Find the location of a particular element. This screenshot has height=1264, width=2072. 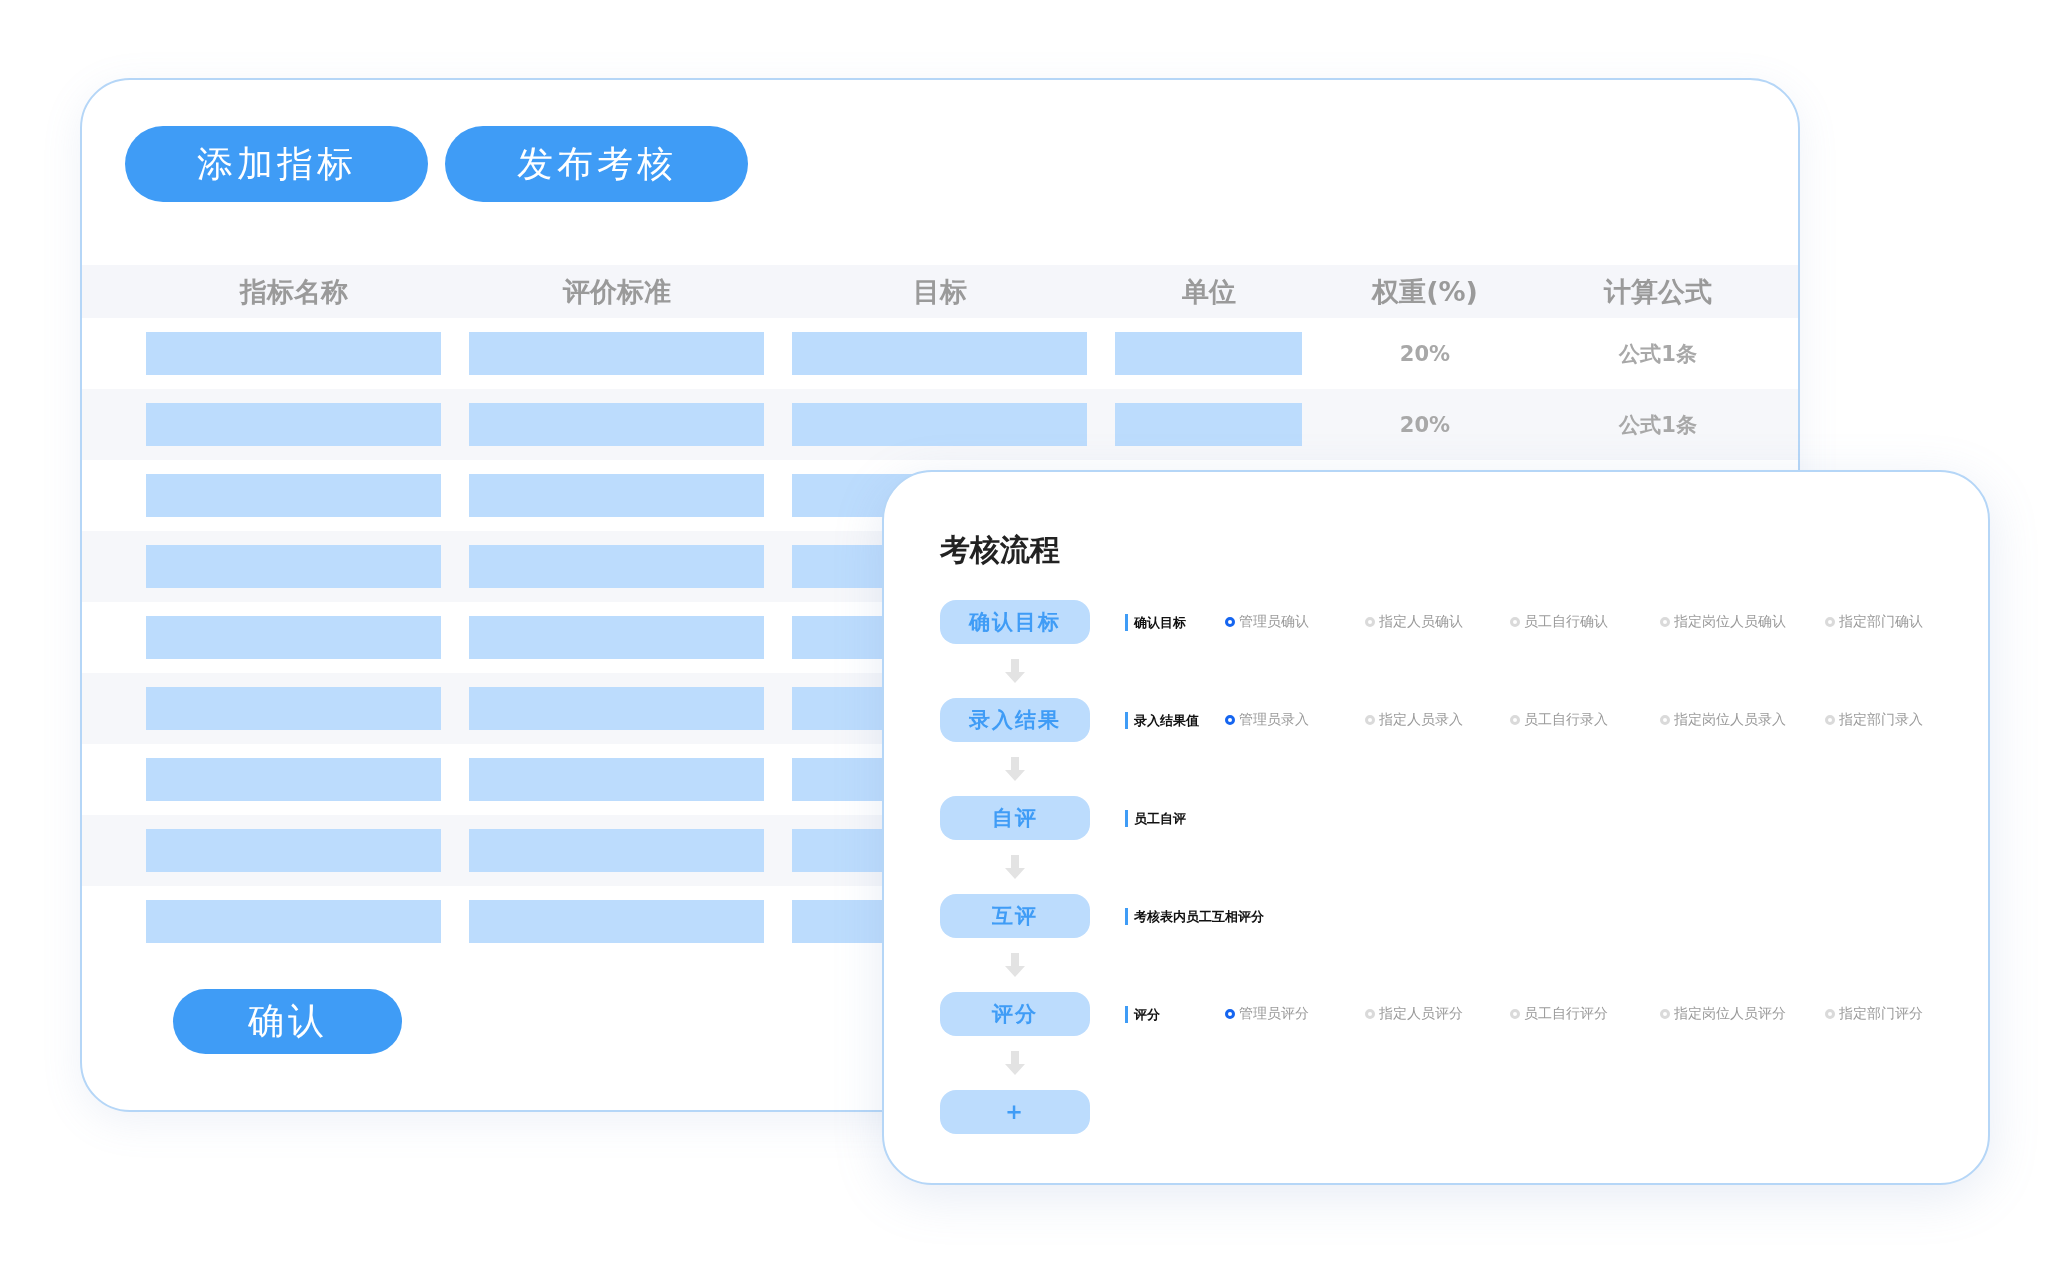

action-button: 添加指标 is located at coordinates (276, 164).